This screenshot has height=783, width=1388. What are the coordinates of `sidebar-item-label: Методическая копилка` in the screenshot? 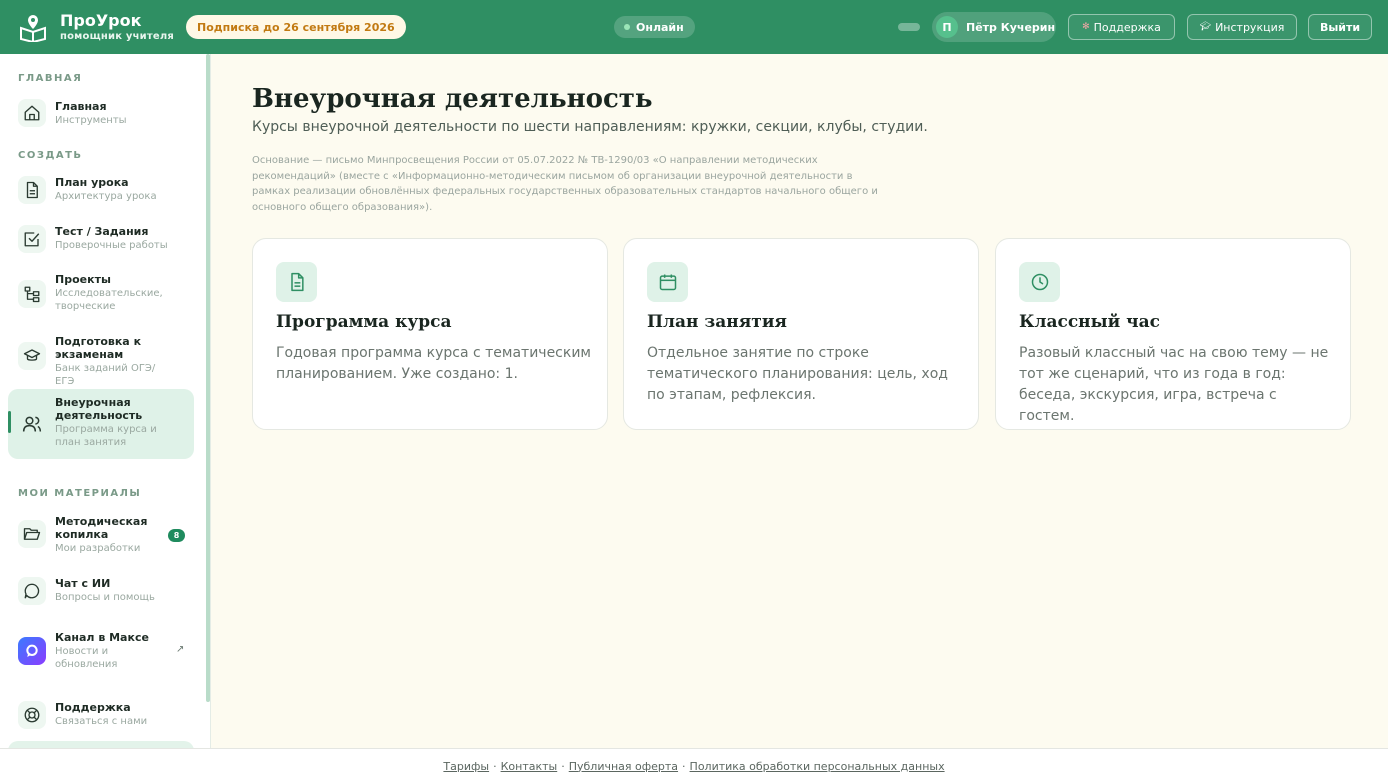 It's located at (101, 528).